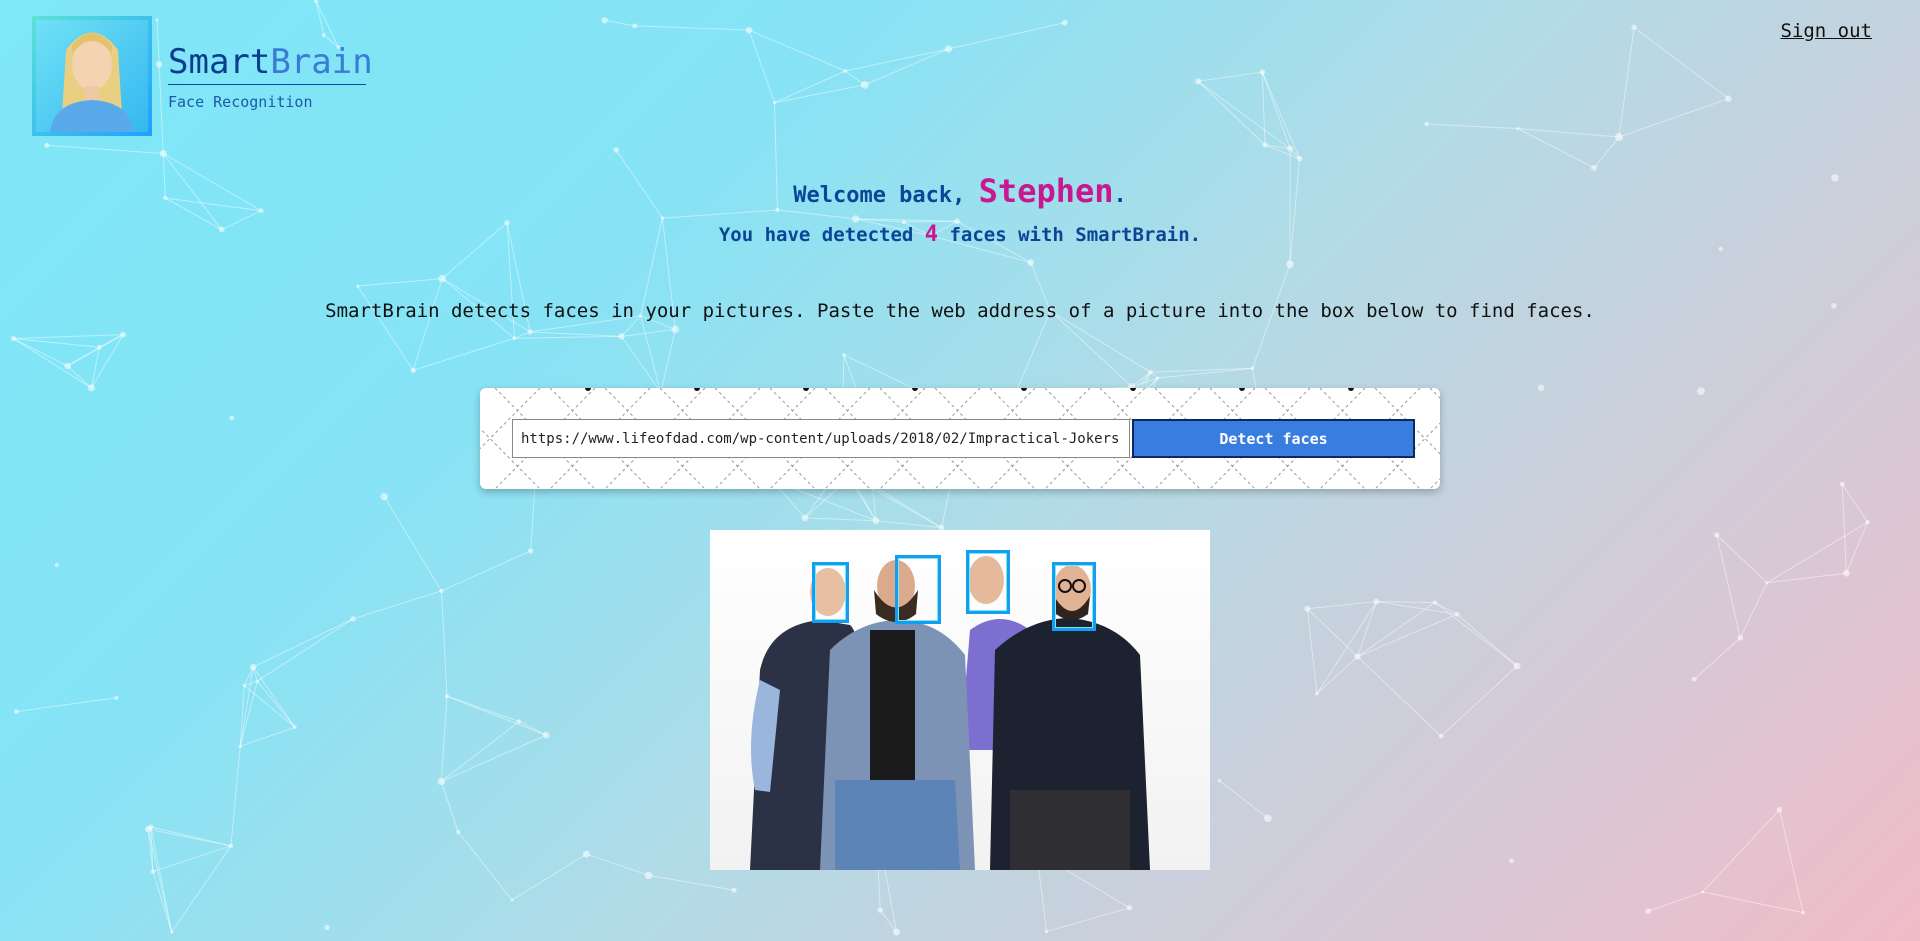 This screenshot has width=1920, height=941. I want to click on welcome-message: Welcome back, Stephen., so click(960, 191).